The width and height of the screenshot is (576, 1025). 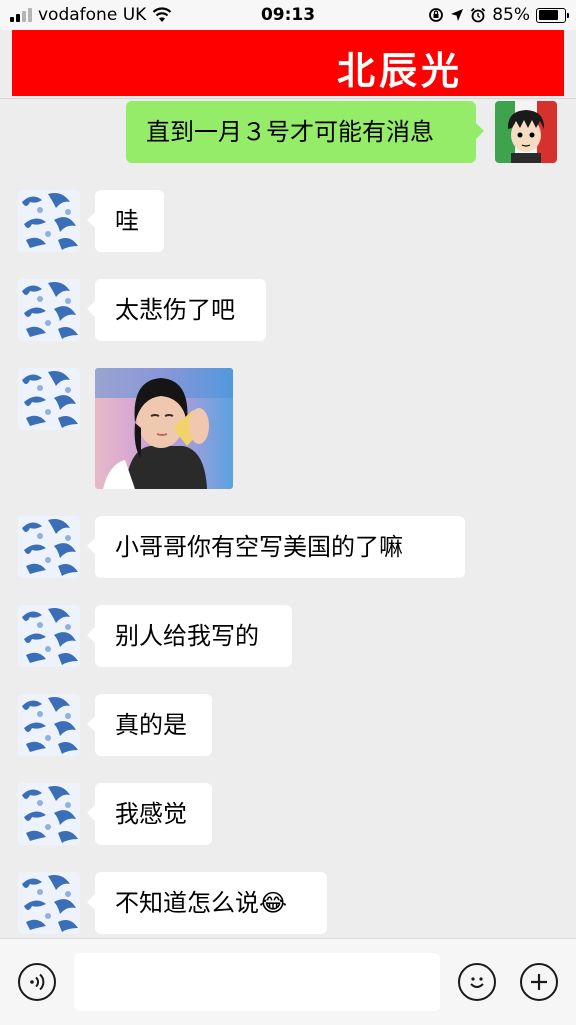 I want to click on message-text: 不知道怎么说, so click(x=187, y=903).